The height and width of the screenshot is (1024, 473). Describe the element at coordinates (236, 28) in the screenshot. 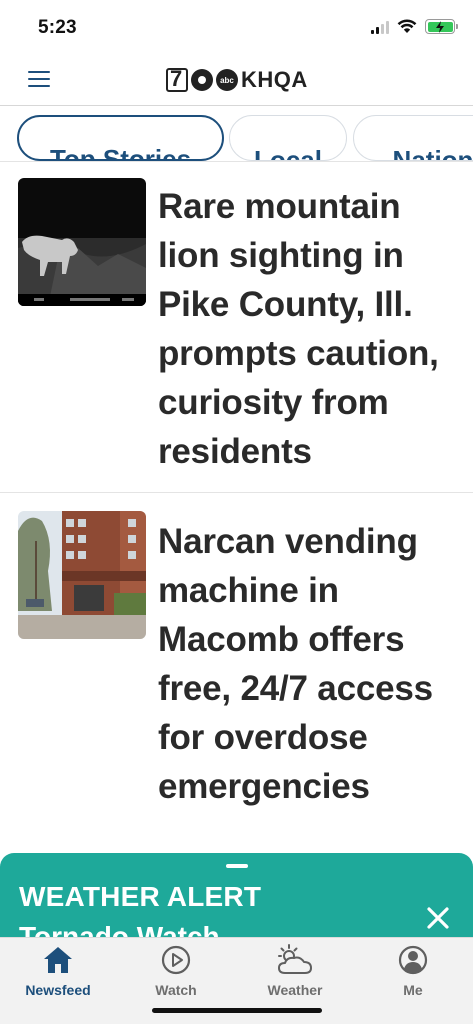

I see `status-bar: 5:23` at that location.